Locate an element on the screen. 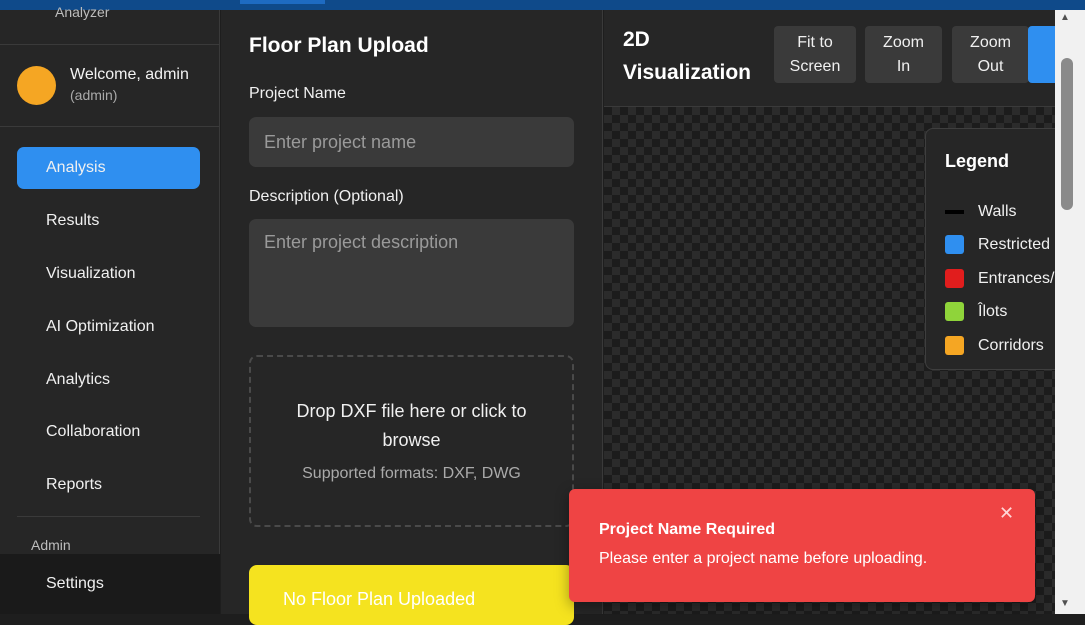 The height and width of the screenshot is (625, 1085). scroll-up-icon: ▲ is located at coordinates (1065, 17).